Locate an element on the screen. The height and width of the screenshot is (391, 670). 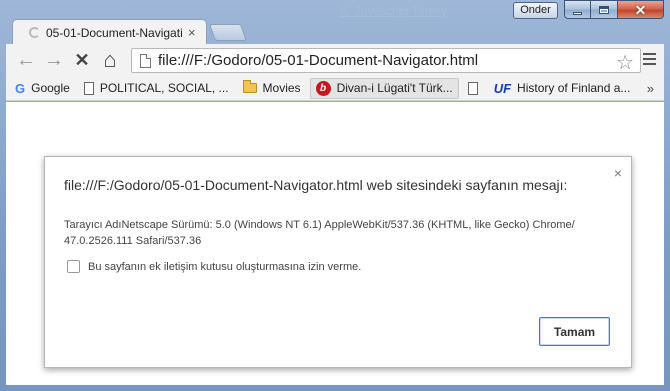
bookmarks-overflow-icon: » is located at coordinates (650, 88).